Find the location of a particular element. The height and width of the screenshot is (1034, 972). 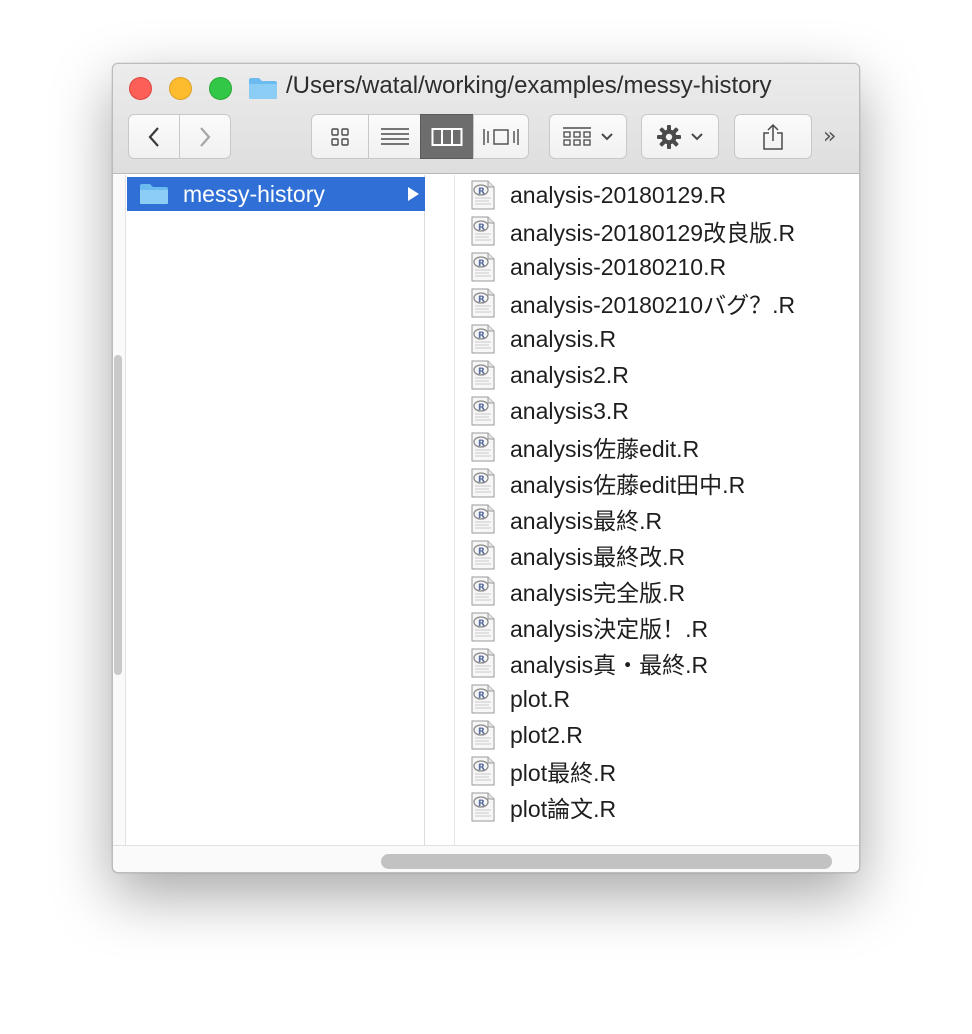

file-name: analysis最終改.R is located at coordinates (598, 557).